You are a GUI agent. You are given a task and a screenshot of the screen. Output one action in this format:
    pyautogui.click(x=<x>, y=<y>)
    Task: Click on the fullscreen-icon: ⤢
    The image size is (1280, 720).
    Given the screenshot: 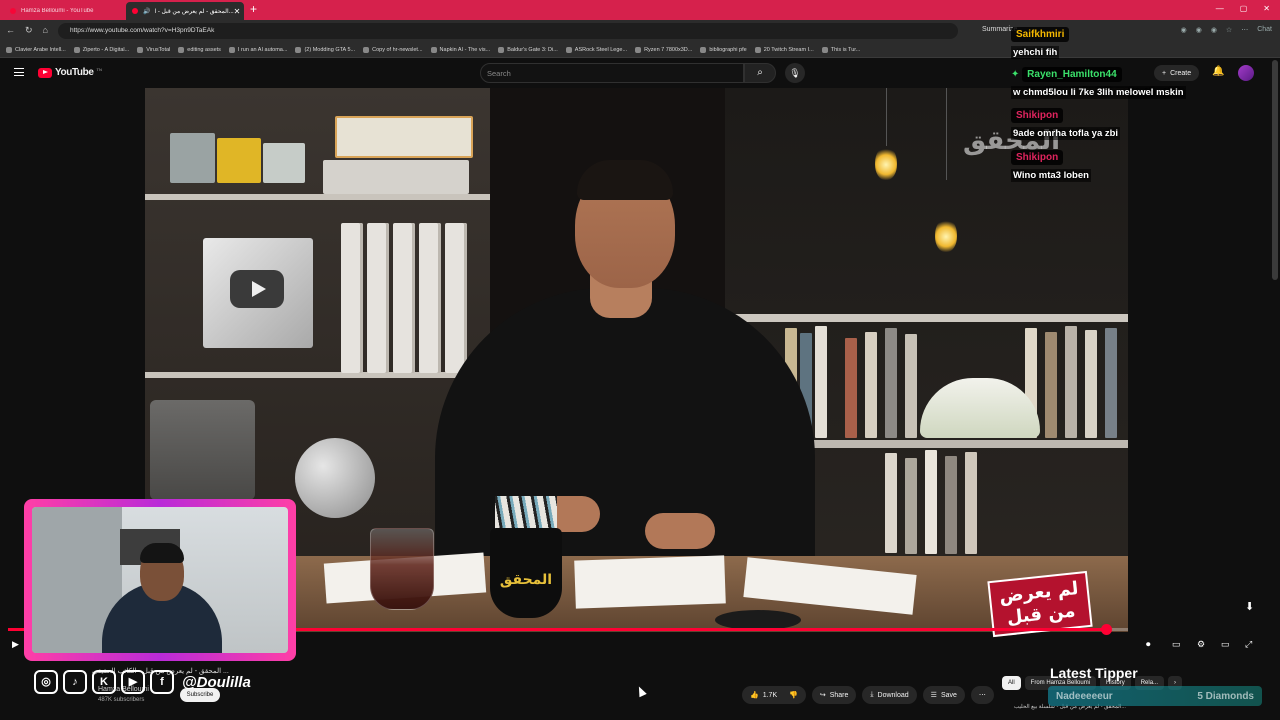 What is the action you would take?
    pyautogui.click(x=1248, y=644)
    